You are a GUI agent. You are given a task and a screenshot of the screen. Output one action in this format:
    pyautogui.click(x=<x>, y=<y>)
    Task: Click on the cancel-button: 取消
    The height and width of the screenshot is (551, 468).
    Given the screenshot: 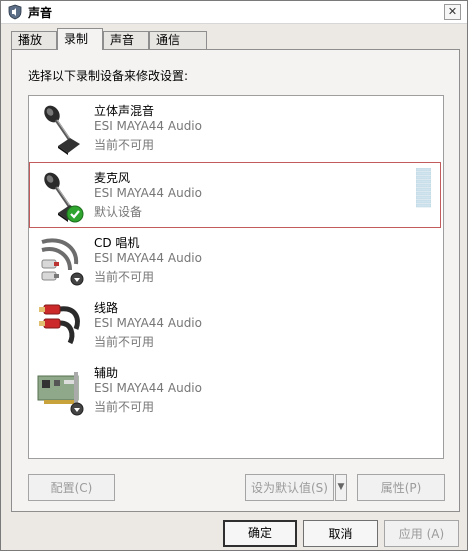 What is the action you would take?
    pyautogui.click(x=340, y=533)
    